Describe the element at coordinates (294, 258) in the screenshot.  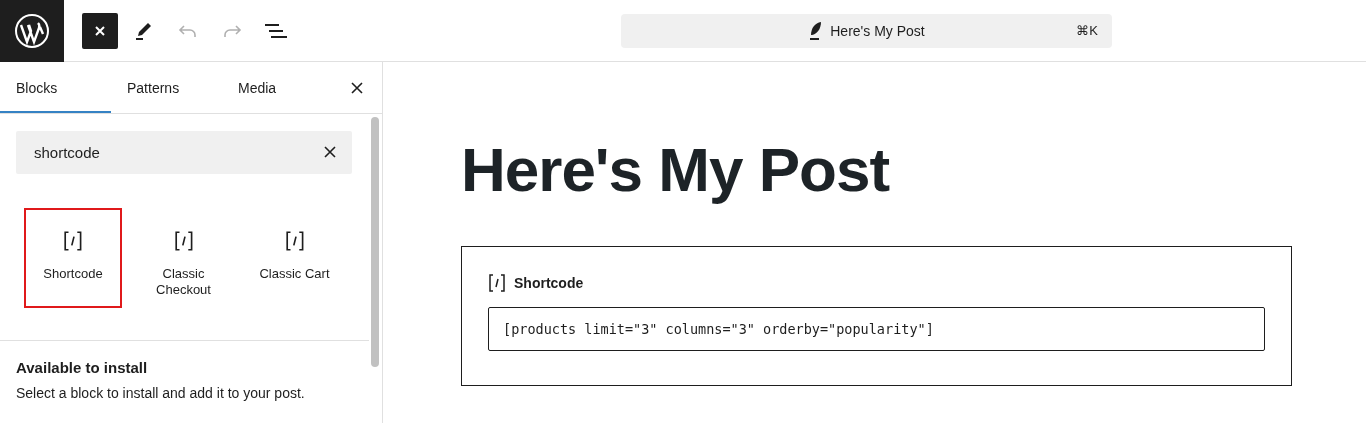
I see `block-item: Classic Cart` at that location.